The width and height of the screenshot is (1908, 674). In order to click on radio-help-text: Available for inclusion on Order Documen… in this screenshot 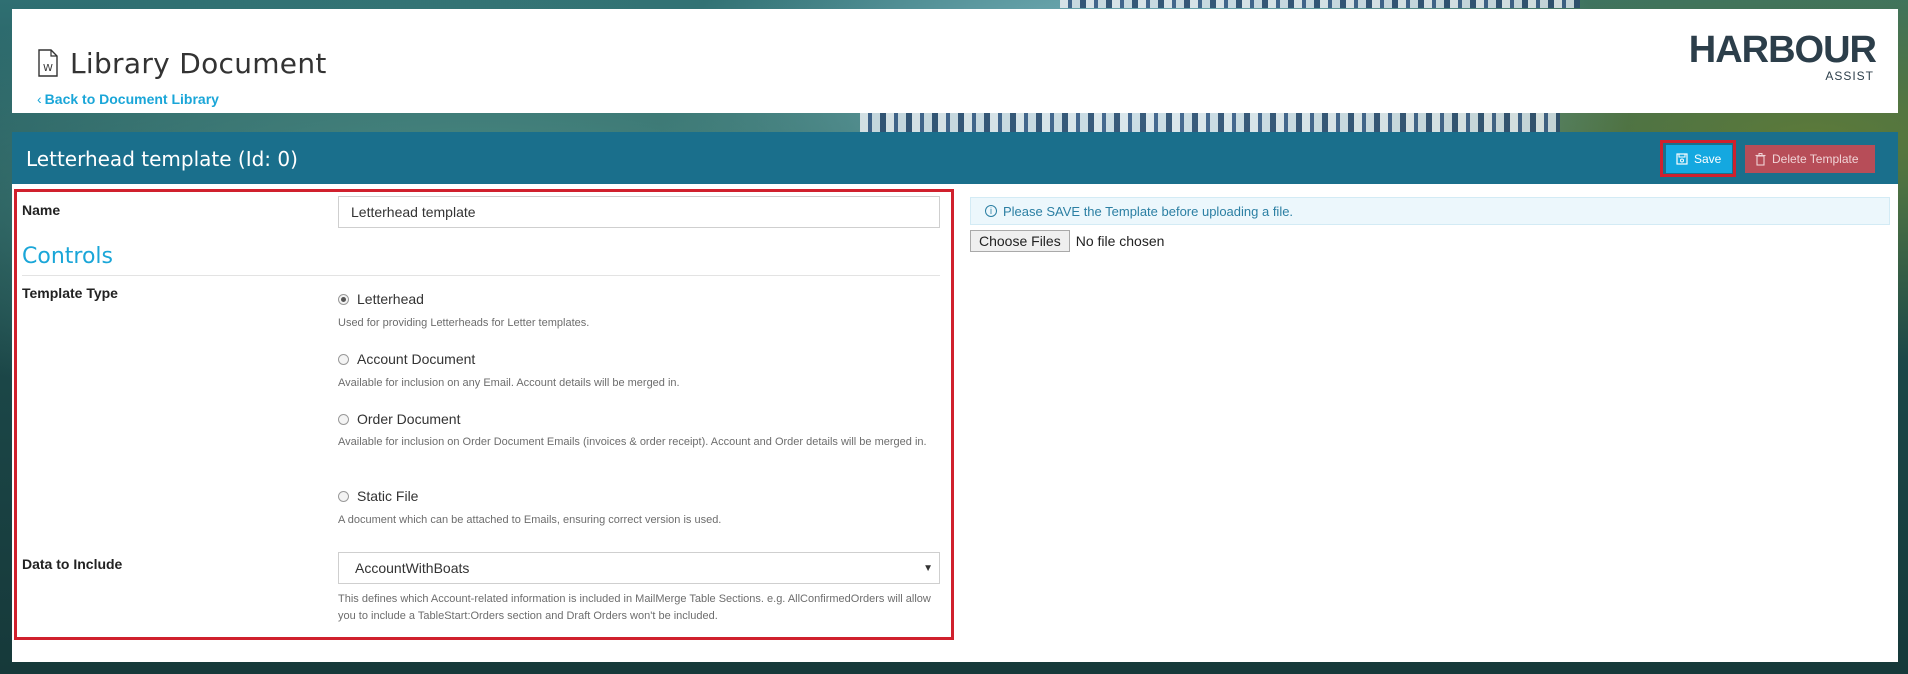, I will do `click(632, 442)`.